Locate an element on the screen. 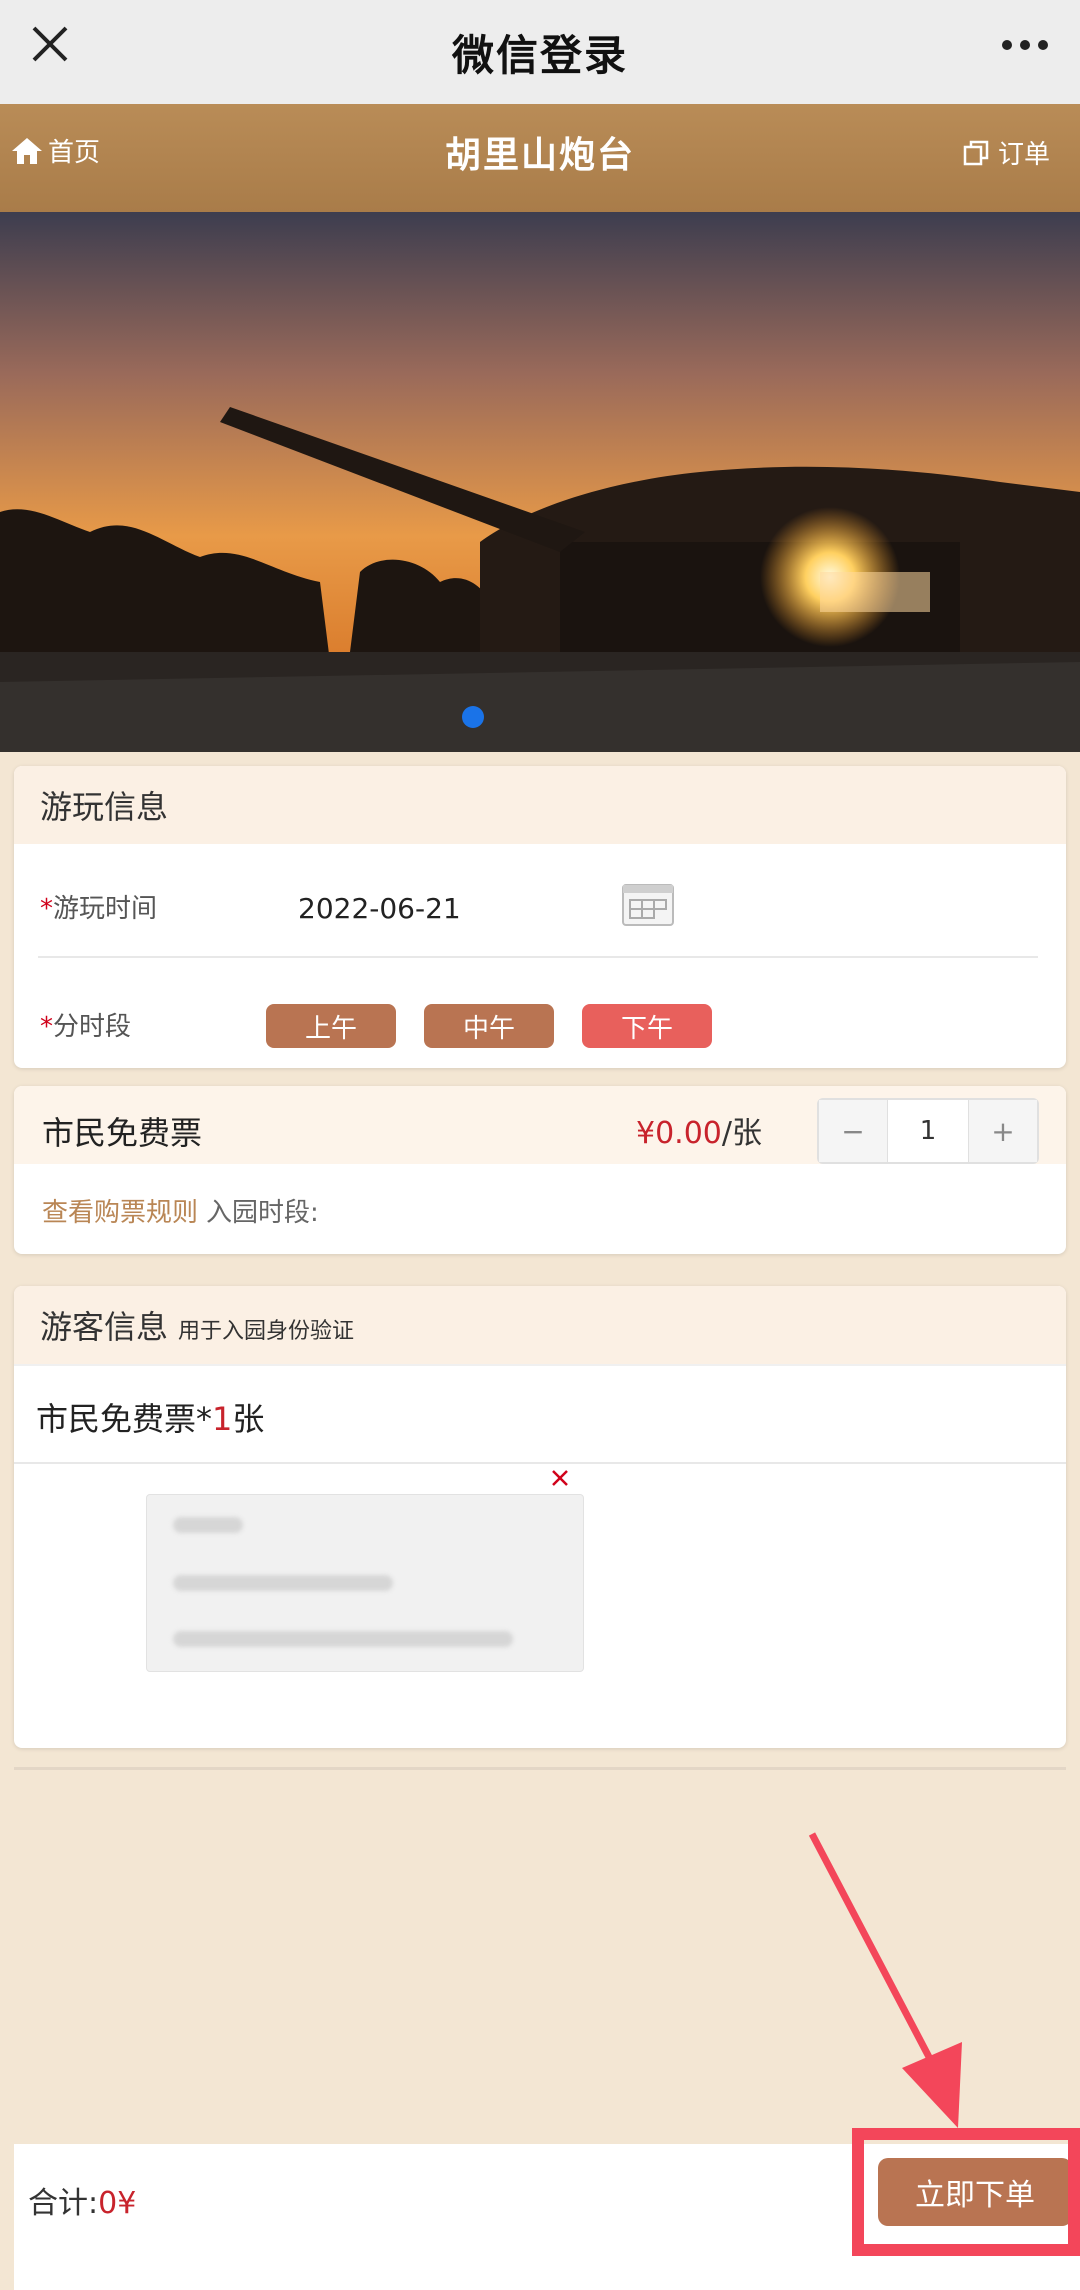  more-icon is located at coordinates (1025, 45).